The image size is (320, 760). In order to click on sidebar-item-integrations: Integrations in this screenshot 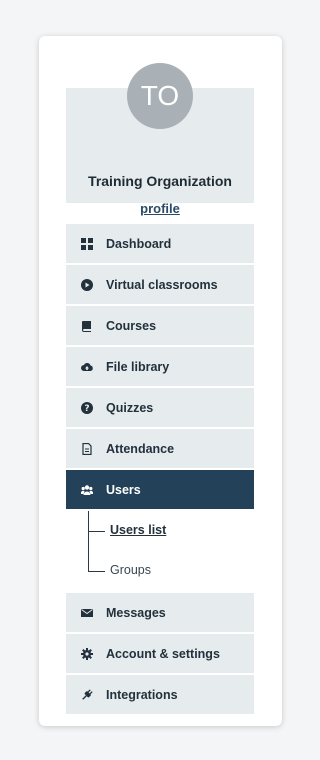, I will do `click(160, 694)`.